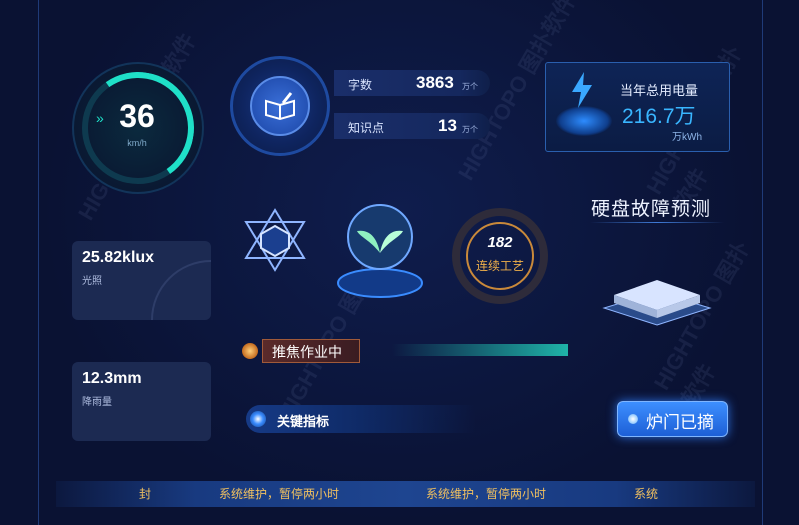 This screenshot has width=799, height=525. Describe the element at coordinates (137, 116) in the screenshot. I see `speed-value: 36` at that location.